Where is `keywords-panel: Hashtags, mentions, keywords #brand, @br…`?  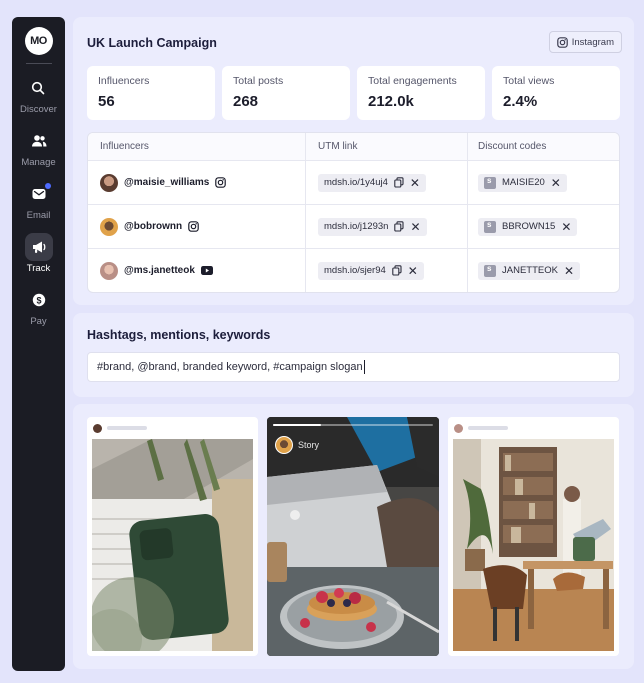 keywords-panel: Hashtags, mentions, keywords #brand, @br… is located at coordinates (353, 355).